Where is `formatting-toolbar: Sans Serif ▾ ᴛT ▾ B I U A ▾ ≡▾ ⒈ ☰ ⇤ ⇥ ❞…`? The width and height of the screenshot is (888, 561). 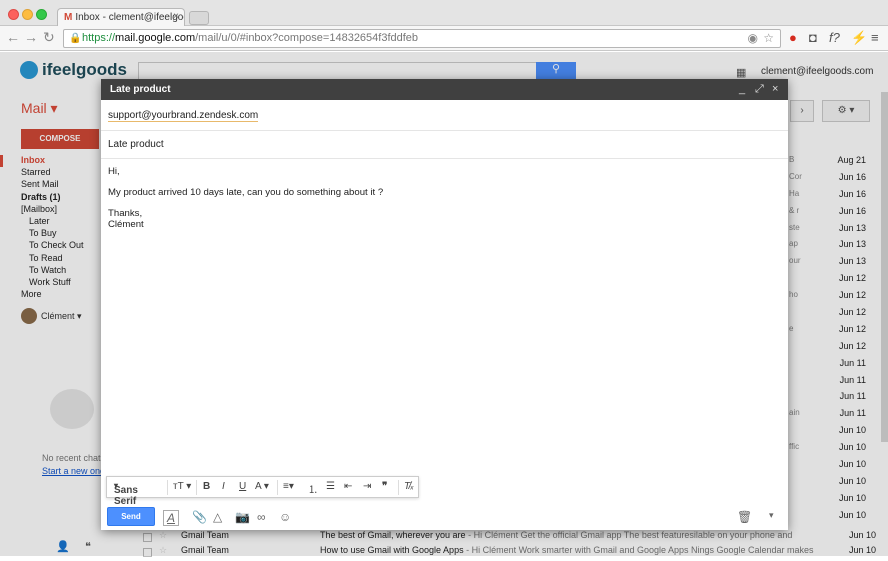 formatting-toolbar: Sans Serif ▾ ᴛT ▾ B I U A ▾ ≡▾ ⒈ ☰ ⇤ ⇥ ❞… is located at coordinates (262, 491).